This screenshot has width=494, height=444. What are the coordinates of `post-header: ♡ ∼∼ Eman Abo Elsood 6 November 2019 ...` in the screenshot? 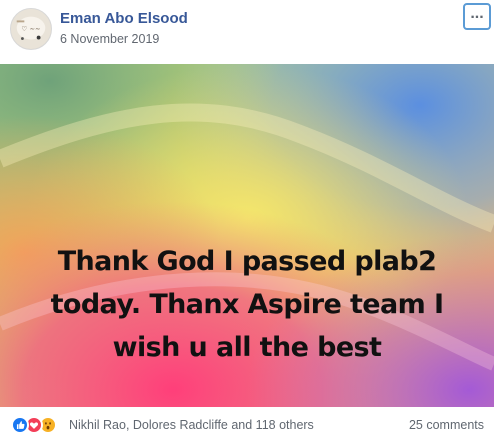 It's located at (247, 31).